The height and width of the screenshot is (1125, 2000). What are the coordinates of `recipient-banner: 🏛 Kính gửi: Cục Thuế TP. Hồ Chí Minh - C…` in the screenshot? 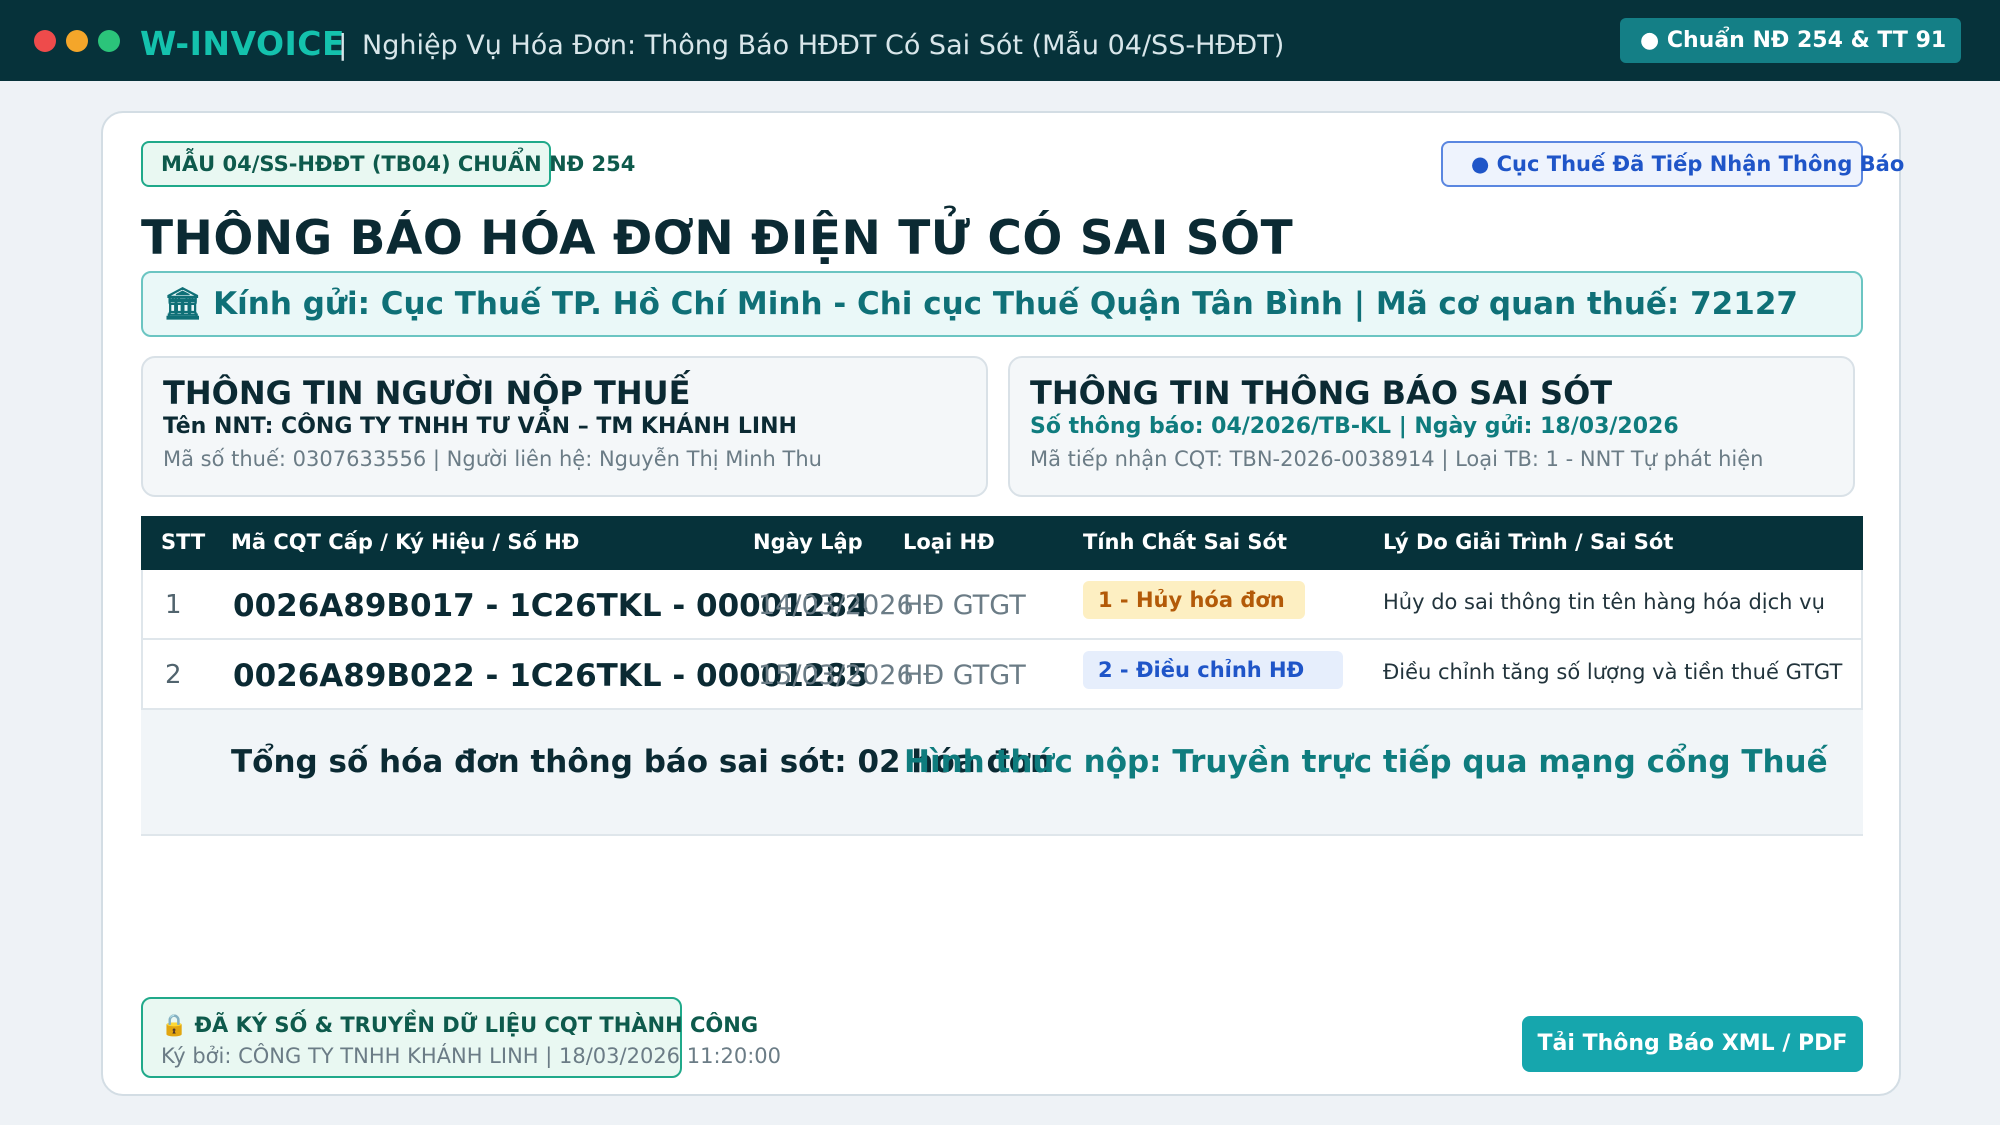 It's located at (1002, 304).